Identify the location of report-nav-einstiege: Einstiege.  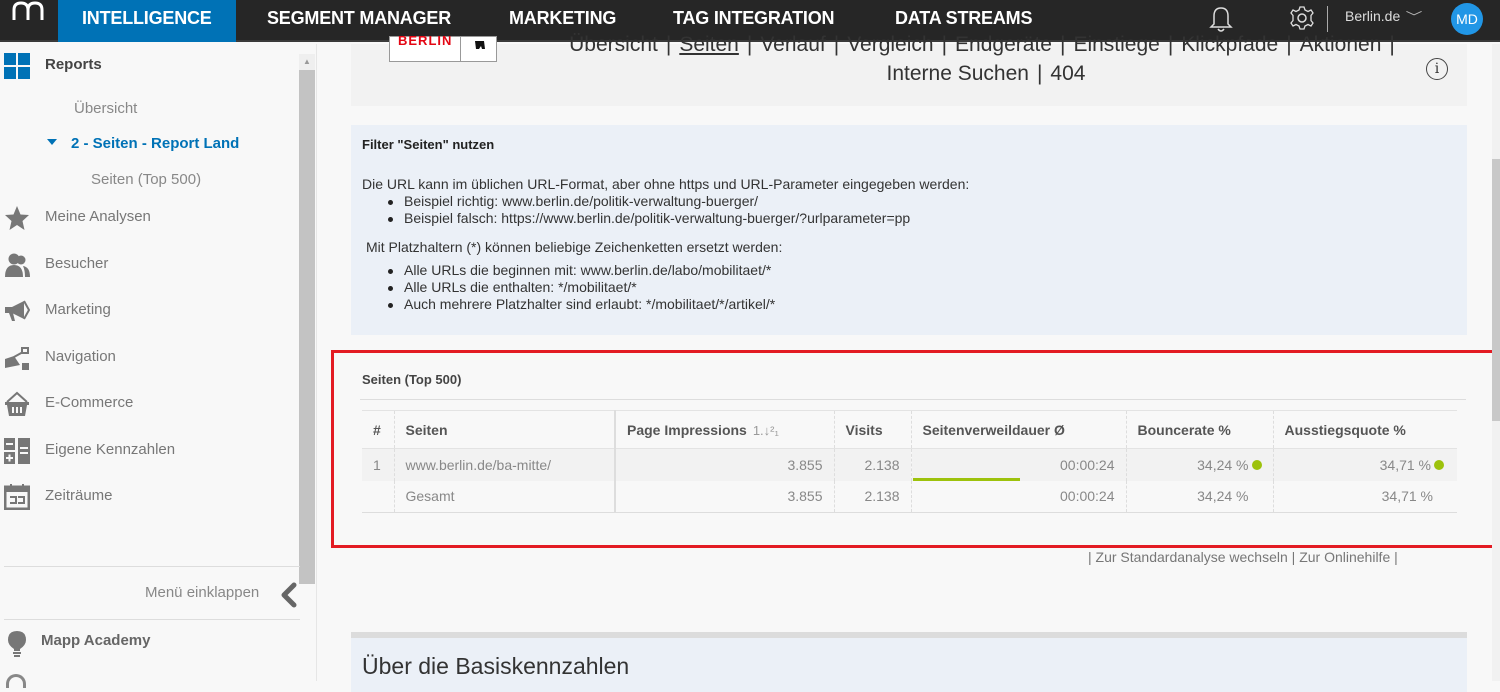
(1116, 44).